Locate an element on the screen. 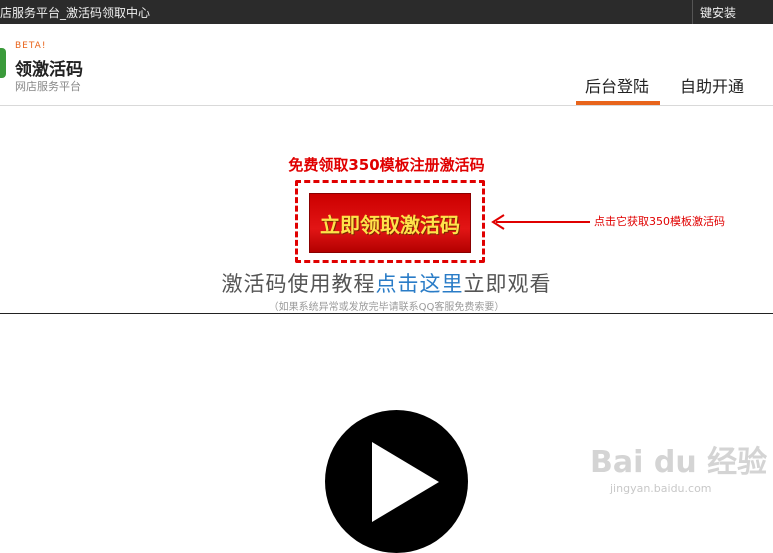  install-link: 键安装 is located at coordinates (718, 12).